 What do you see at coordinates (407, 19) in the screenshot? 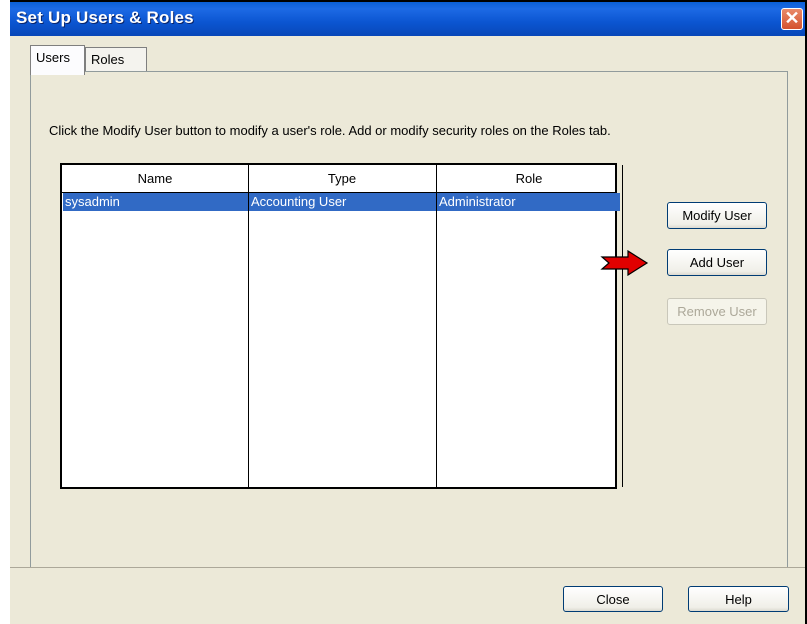
I see `title-bar: Set Up Users & Roles ✕` at bounding box center [407, 19].